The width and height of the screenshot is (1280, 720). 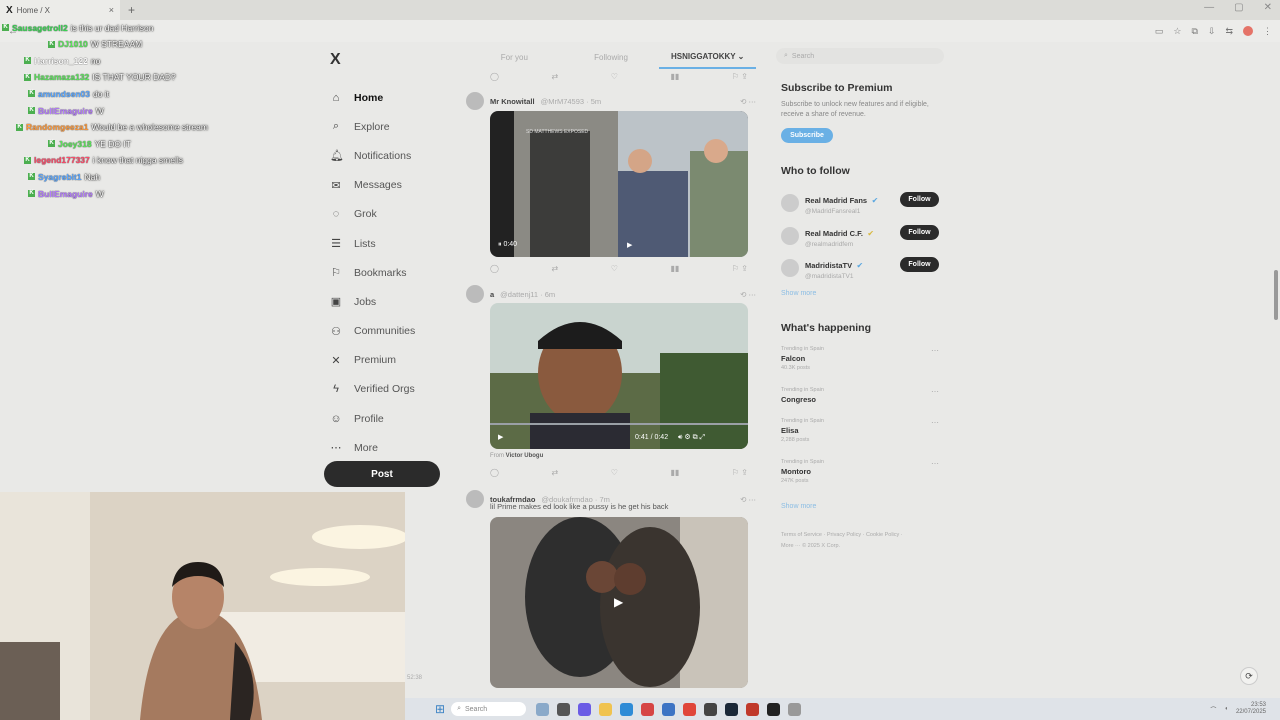 What do you see at coordinates (61, 61) in the screenshot?
I see `chat-username: Harrison_122` at bounding box center [61, 61].